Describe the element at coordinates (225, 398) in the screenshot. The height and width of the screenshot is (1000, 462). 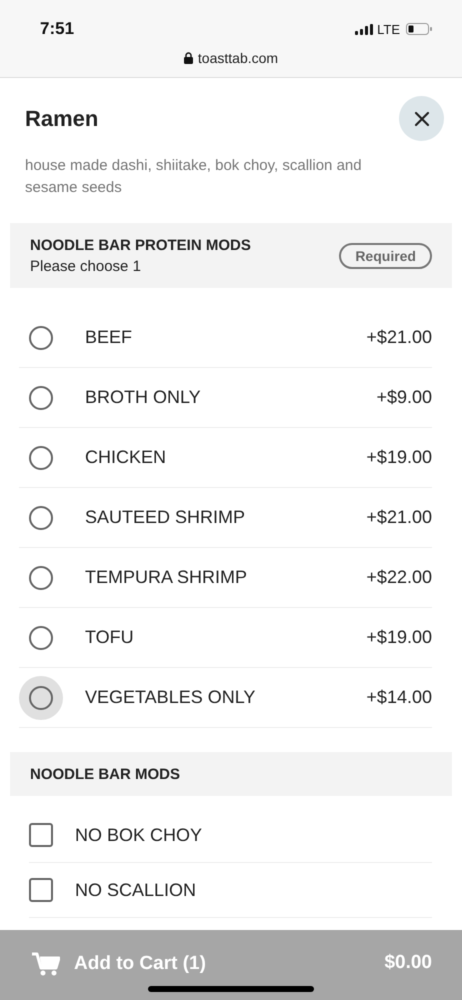
I see `option-row: BROTH ONLY +$9.00` at that location.